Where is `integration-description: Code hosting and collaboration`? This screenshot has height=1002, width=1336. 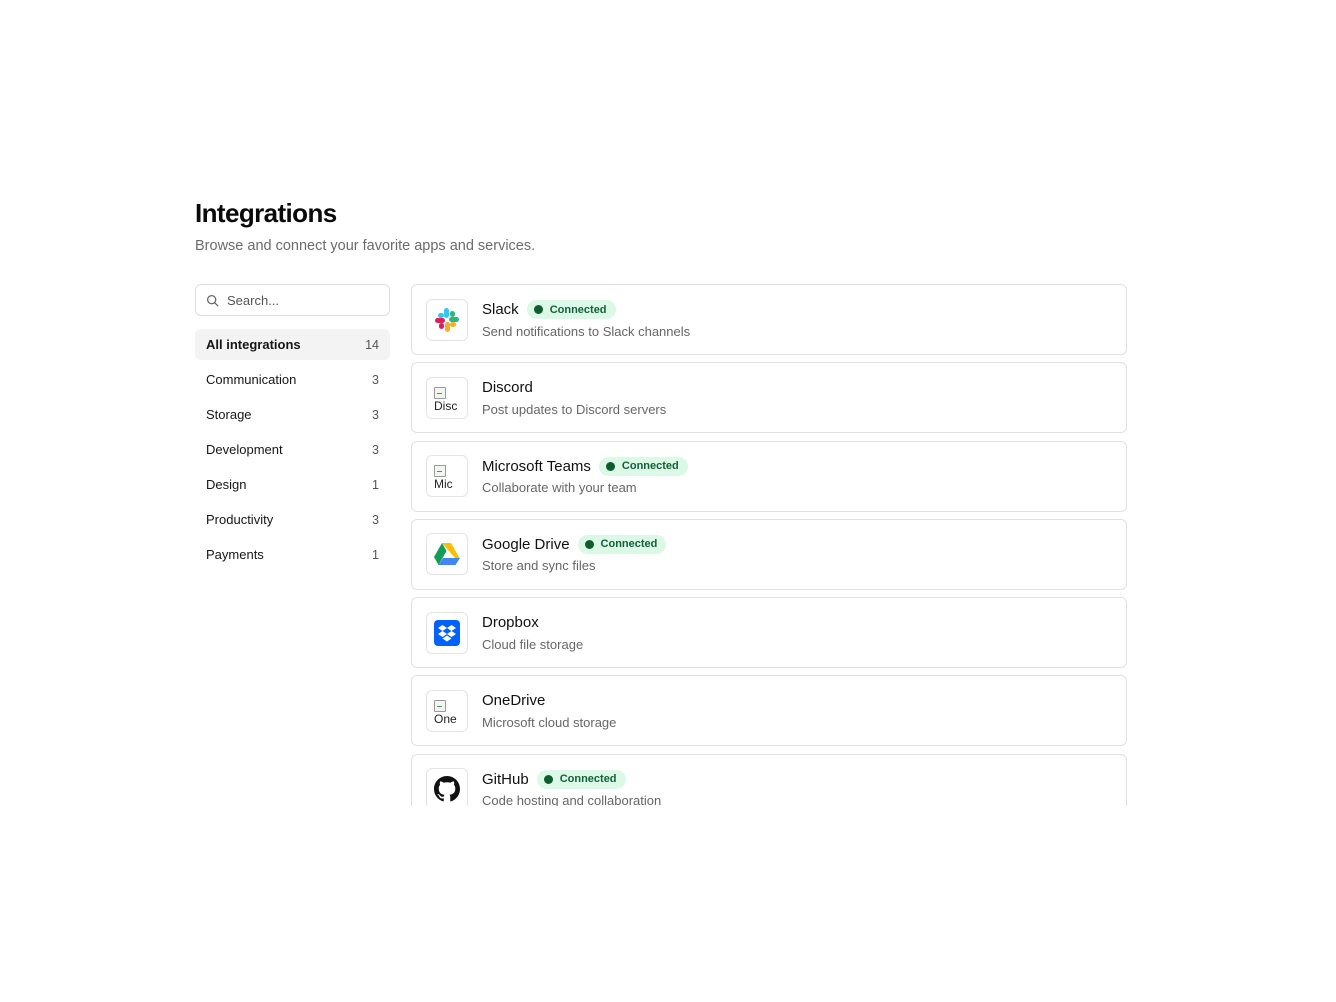
integration-description: Code hosting and collaboration is located at coordinates (572, 799).